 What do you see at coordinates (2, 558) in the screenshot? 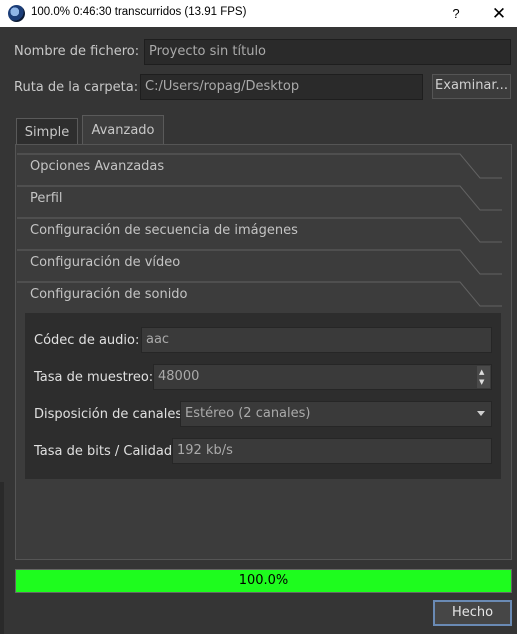
I see `window-edge` at bounding box center [2, 558].